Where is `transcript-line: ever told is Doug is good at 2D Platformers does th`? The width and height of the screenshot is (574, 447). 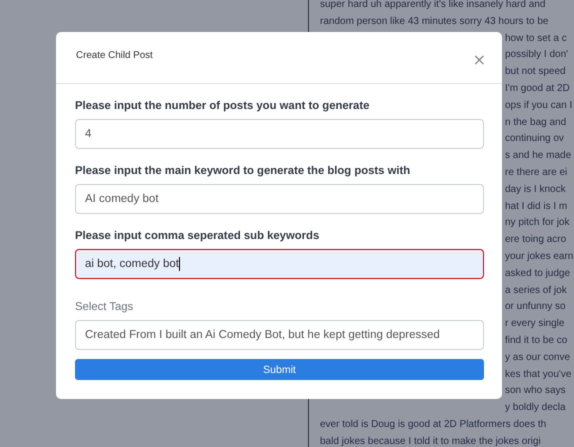
transcript-line: ever told is Doug is good at 2D Platformers does th is located at coordinates (433, 425).